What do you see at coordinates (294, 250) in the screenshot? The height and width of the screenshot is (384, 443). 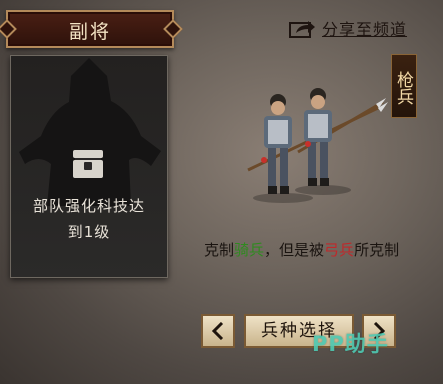 I see `desc-text-2: ，但是被` at bounding box center [294, 250].